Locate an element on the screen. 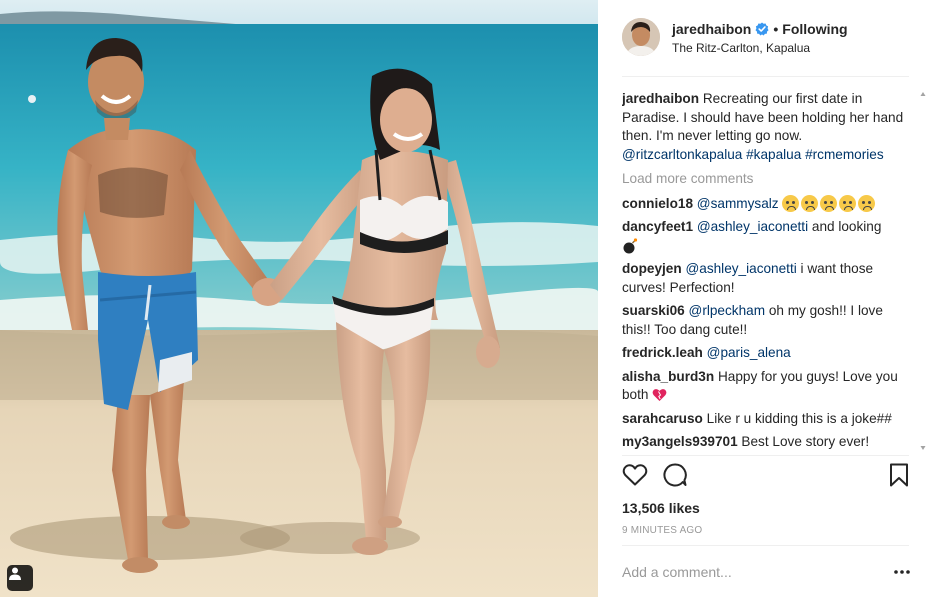 This screenshot has width=929, height=597. bookmark-icon is located at coordinates (899, 475).